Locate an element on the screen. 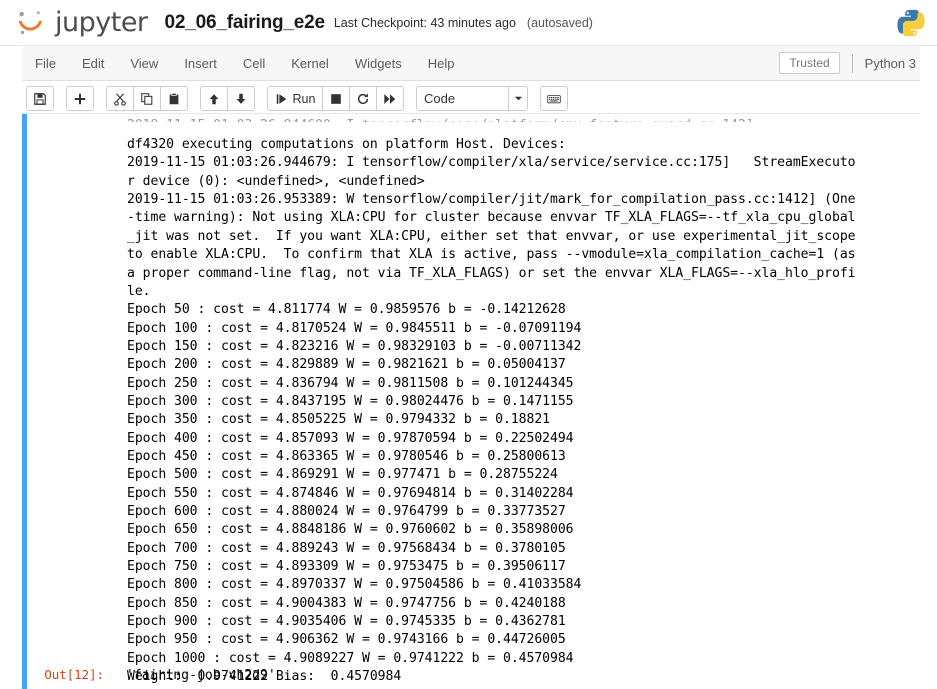 This screenshot has height=689, width=937. toolbar-group-move is located at coordinates (227, 98).